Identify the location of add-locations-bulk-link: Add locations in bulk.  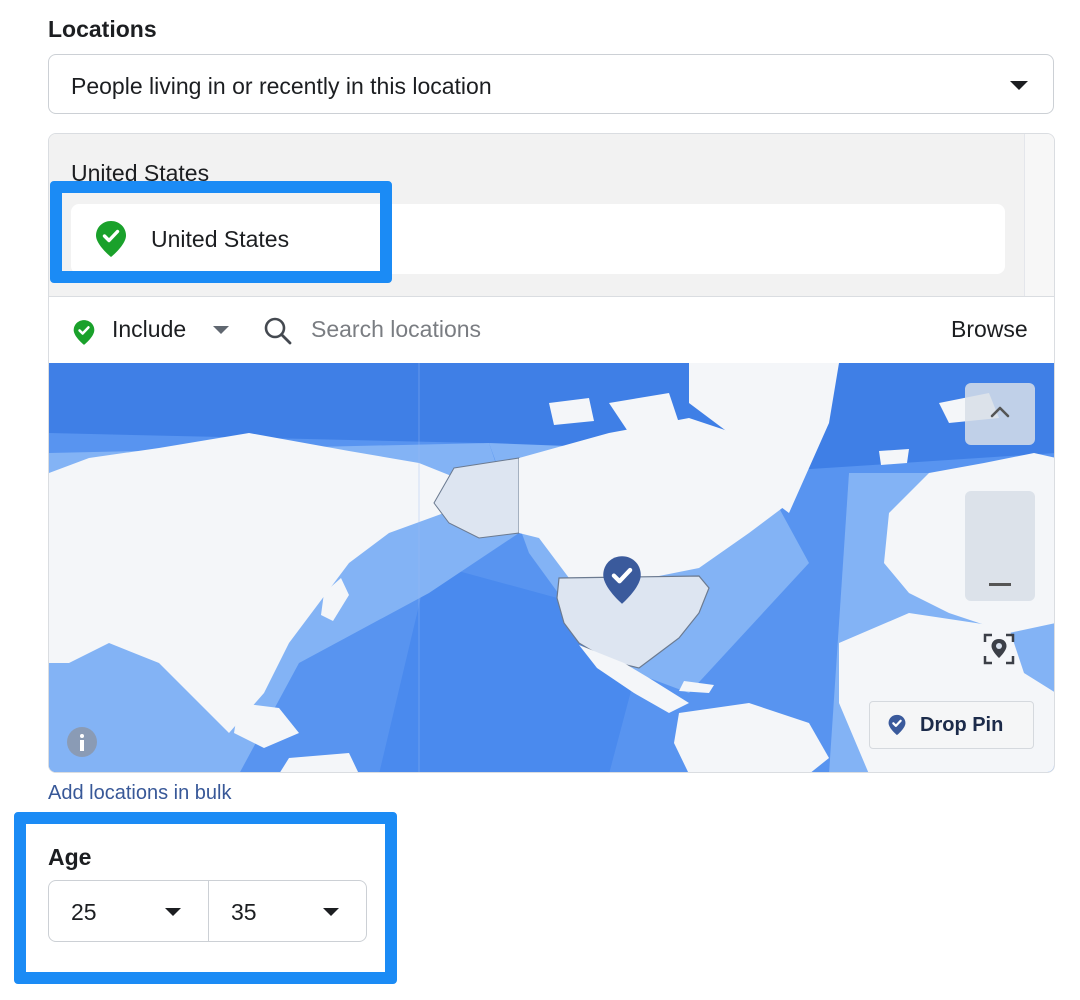
(139, 793).